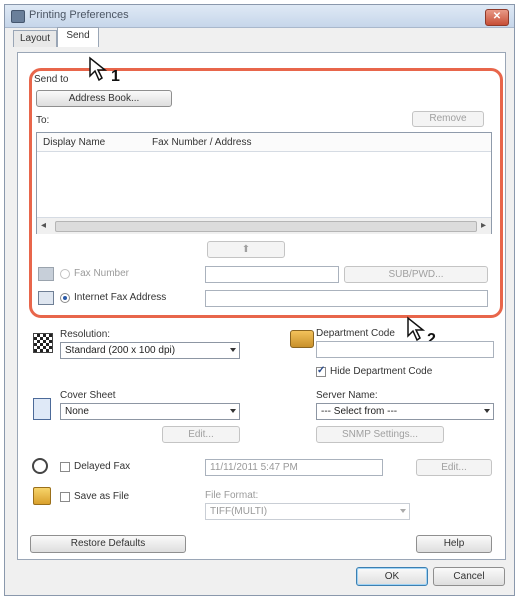  I want to click on delayed-fax-datetime: 11/11/2011 5:47 PM, so click(294, 467).